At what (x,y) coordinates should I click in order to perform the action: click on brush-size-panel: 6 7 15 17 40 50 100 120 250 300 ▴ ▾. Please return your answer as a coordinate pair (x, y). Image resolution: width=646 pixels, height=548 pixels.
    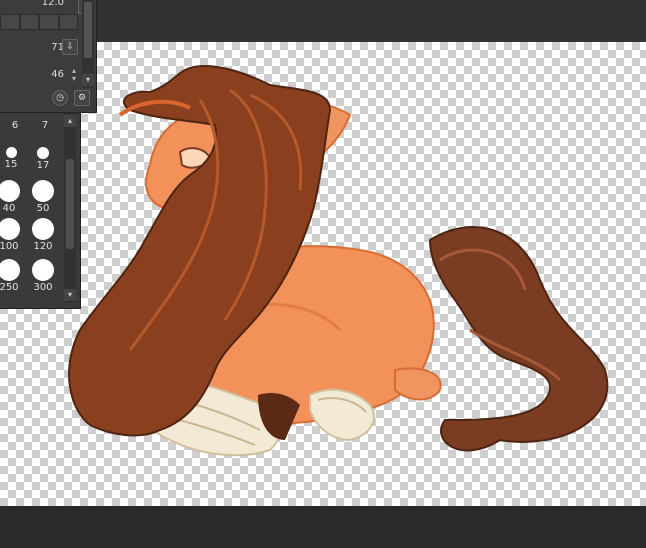
    Looking at the image, I should click on (40, 211).